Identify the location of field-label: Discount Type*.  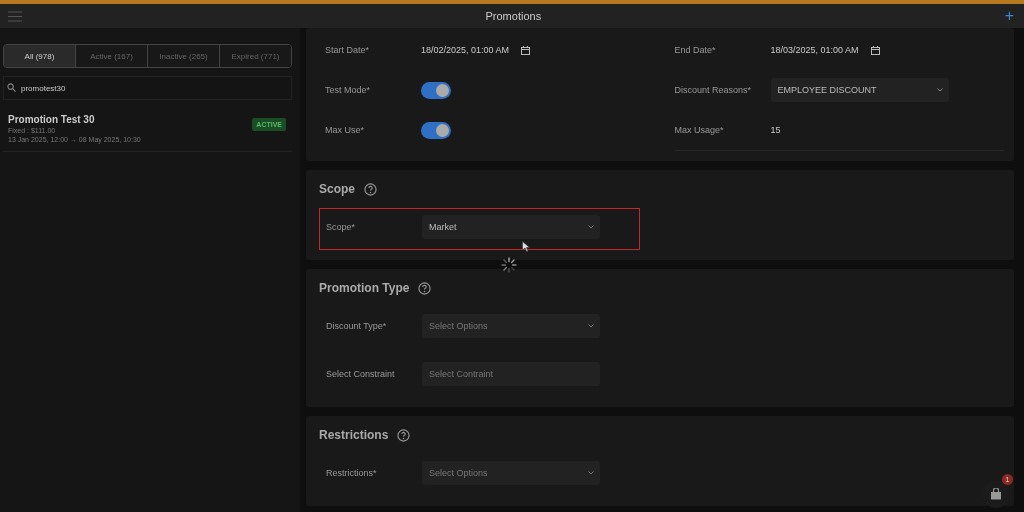
(357, 326).